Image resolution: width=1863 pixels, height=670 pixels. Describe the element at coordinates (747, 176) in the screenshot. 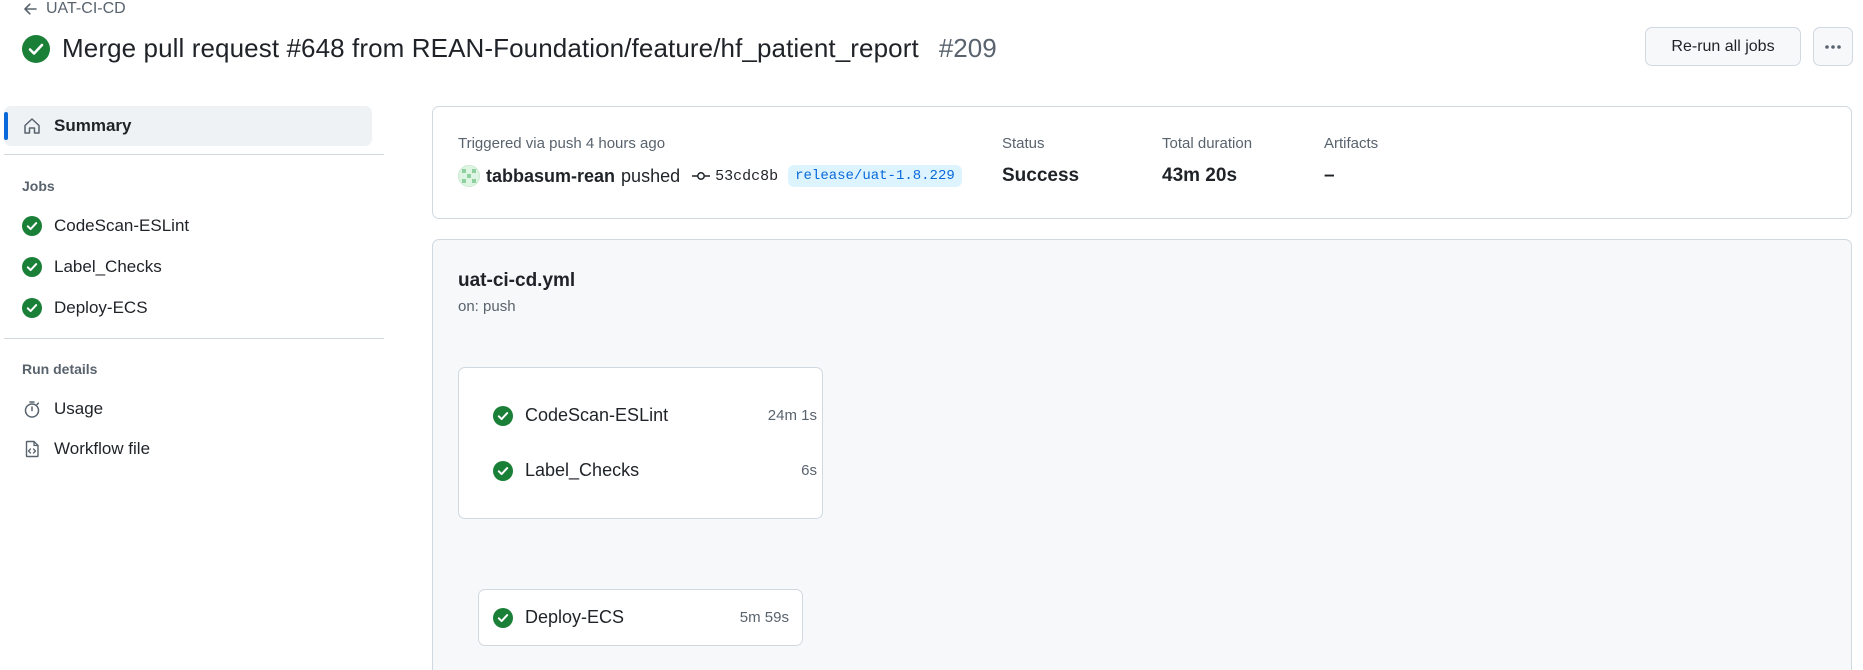

I see `commit-sha: 53cdc8b` at that location.